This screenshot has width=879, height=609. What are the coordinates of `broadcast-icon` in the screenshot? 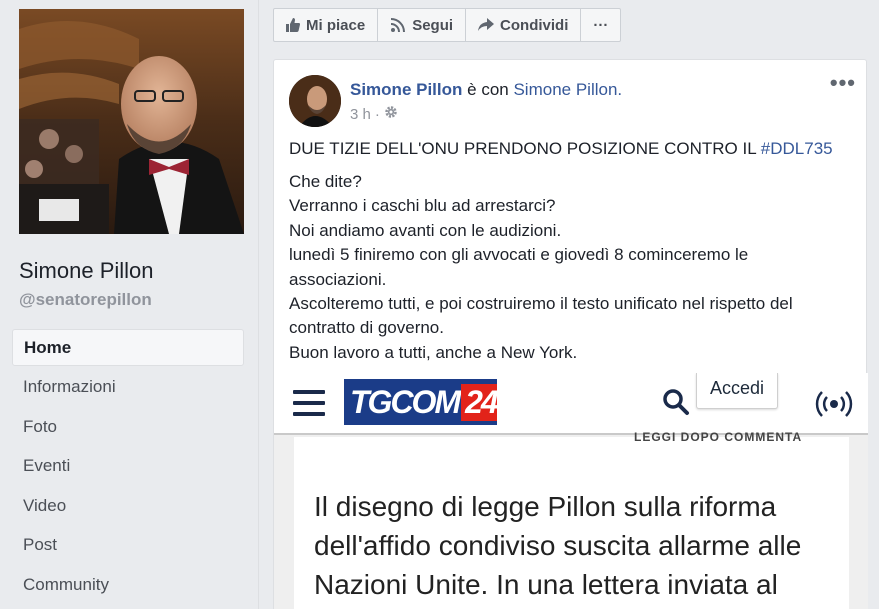 It's located at (834, 406).